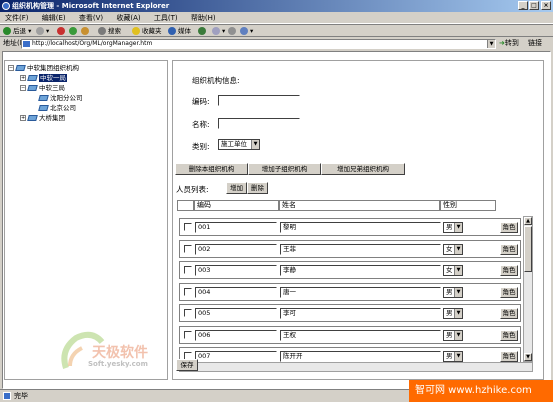 The height and width of the screenshot is (402, 553). I want to click on edit-button: ▾, so click(246, 31).